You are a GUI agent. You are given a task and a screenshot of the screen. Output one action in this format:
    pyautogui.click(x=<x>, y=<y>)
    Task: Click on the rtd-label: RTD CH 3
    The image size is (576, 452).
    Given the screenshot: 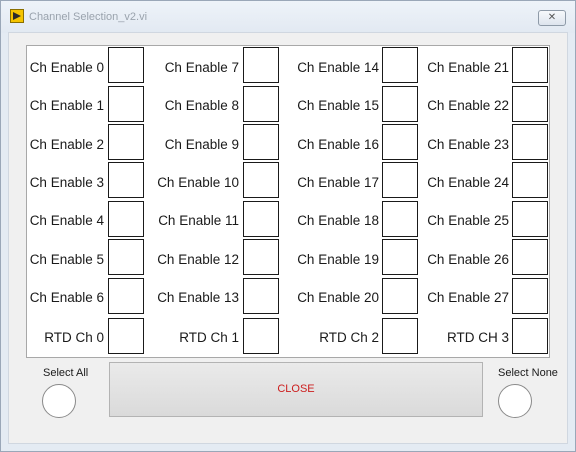 What is the action you would take?
    pyautogui.click(x=477, y=337)
    